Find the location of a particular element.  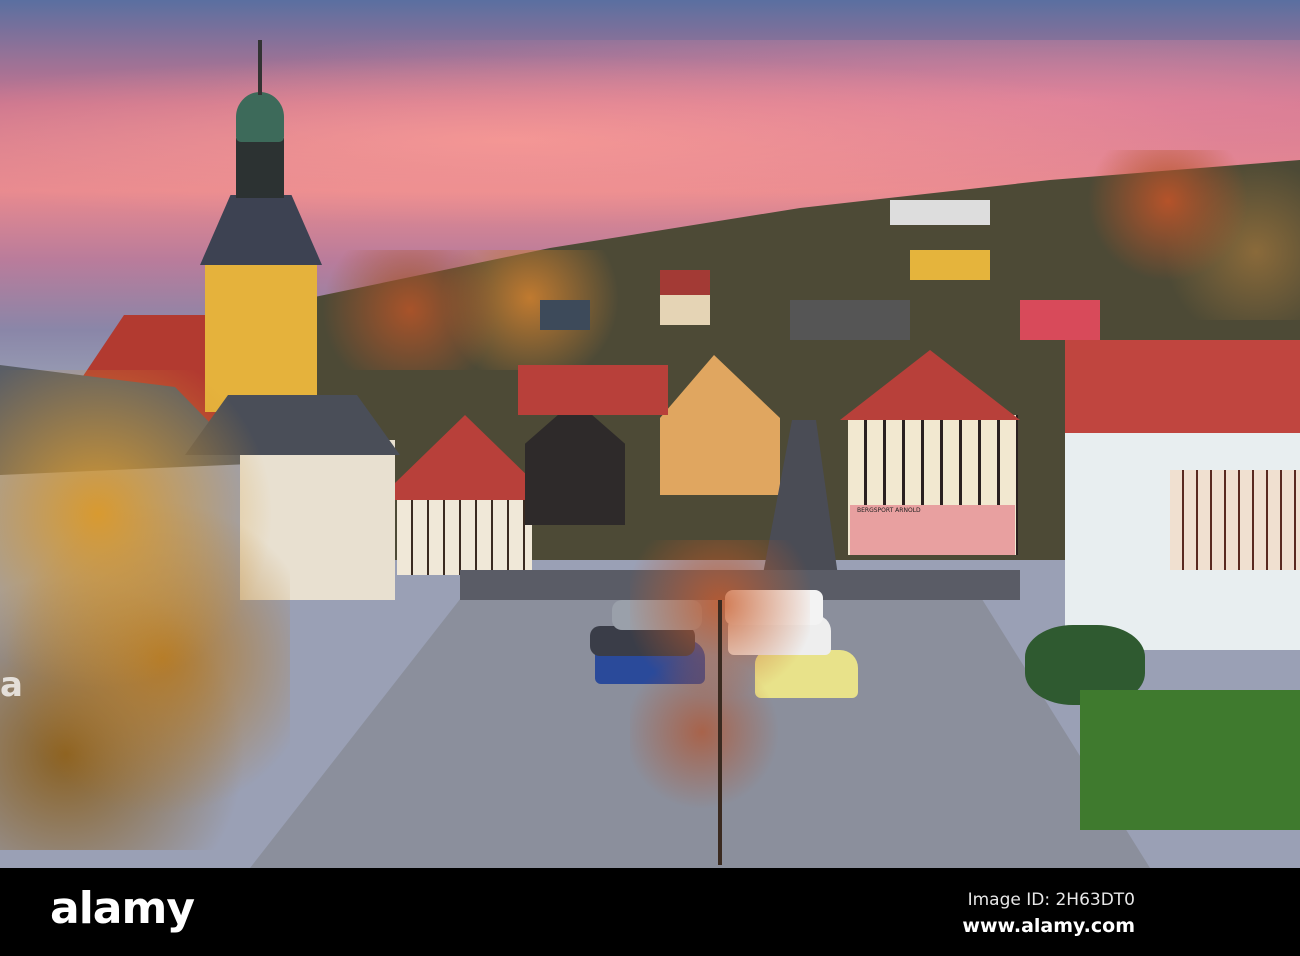

right-timber-house is located at coordinates (1235, 520).